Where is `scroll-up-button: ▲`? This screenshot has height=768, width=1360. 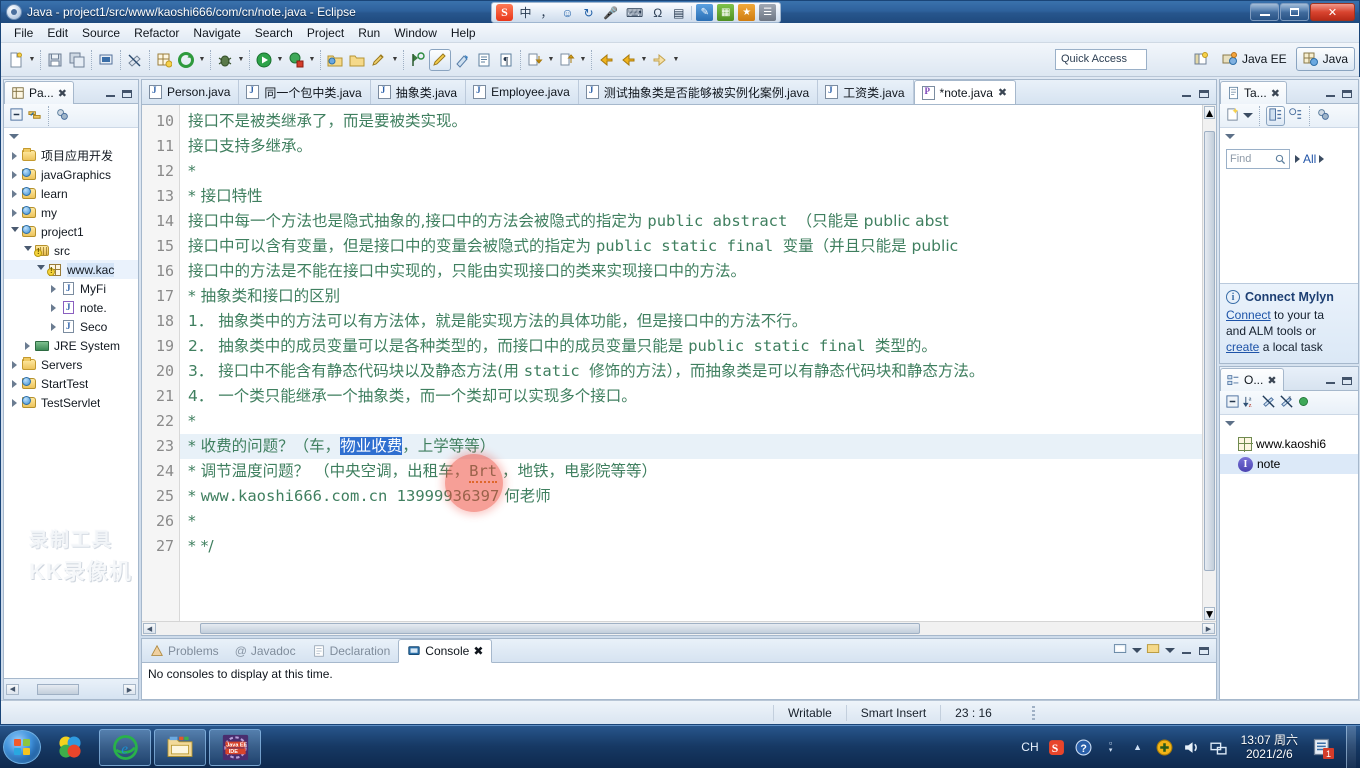
scroll-up-button: ▲ is located at coordinates (1210, 113).